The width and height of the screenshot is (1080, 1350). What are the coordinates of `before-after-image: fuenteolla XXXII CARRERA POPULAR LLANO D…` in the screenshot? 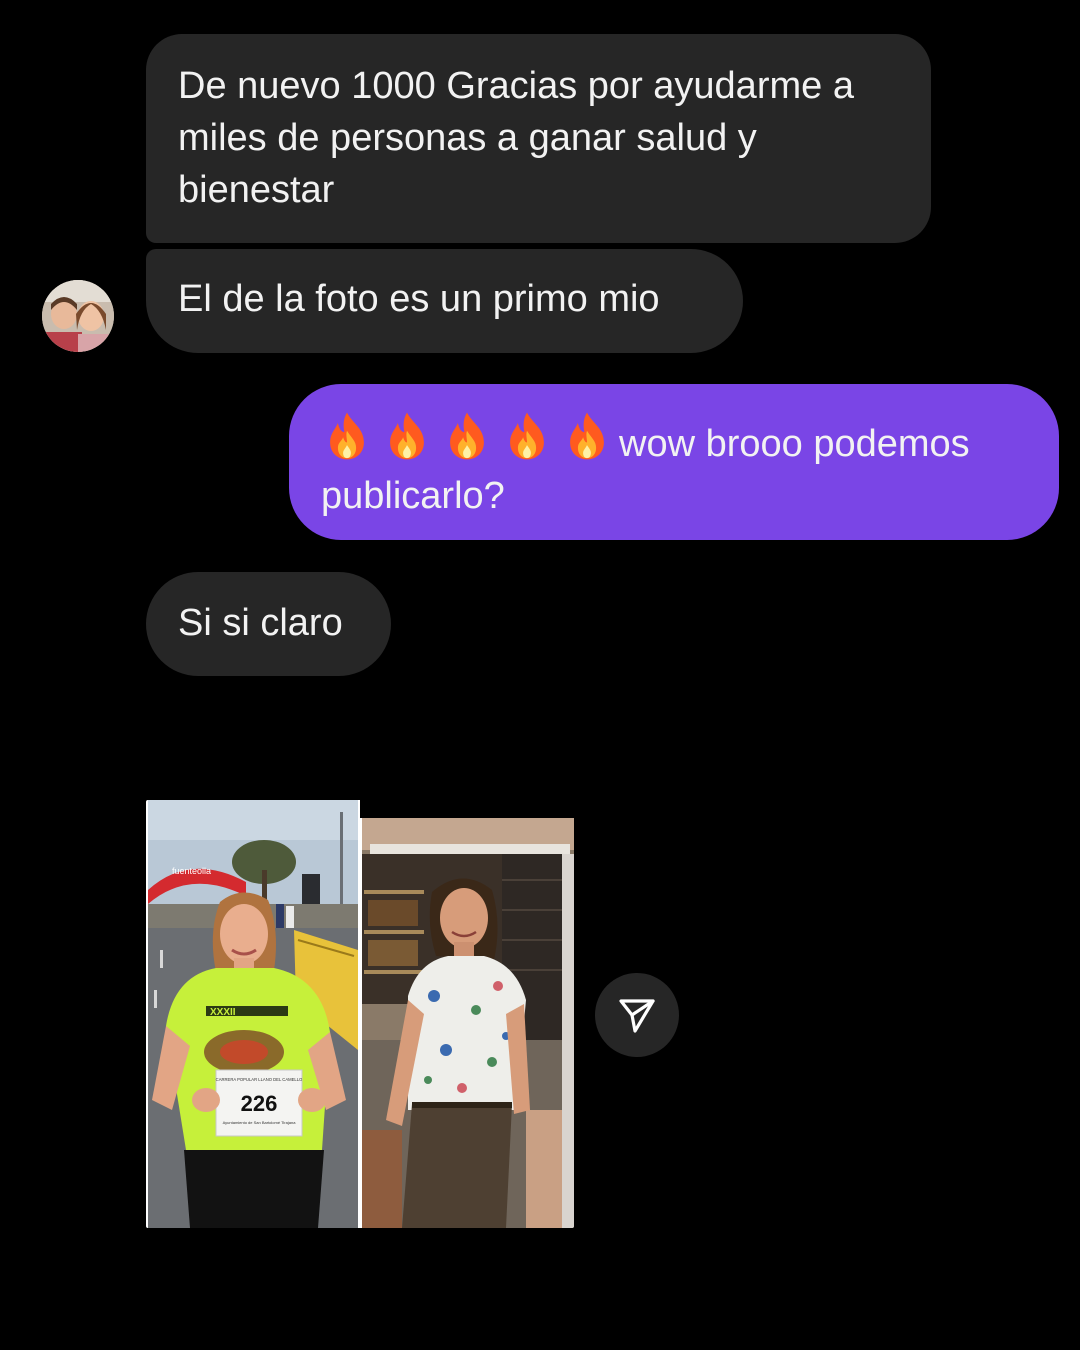 It's located at (360, 1014).